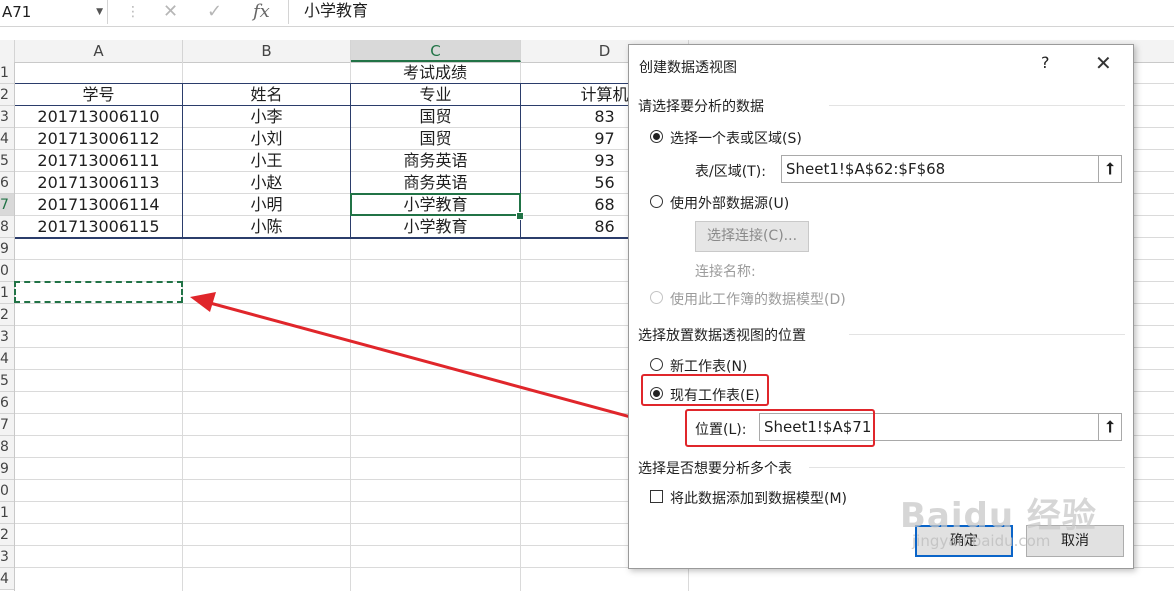  Describe the element at coordinates (656, 364) in the screenshot. I see `radio-new-worksheet` at that location.